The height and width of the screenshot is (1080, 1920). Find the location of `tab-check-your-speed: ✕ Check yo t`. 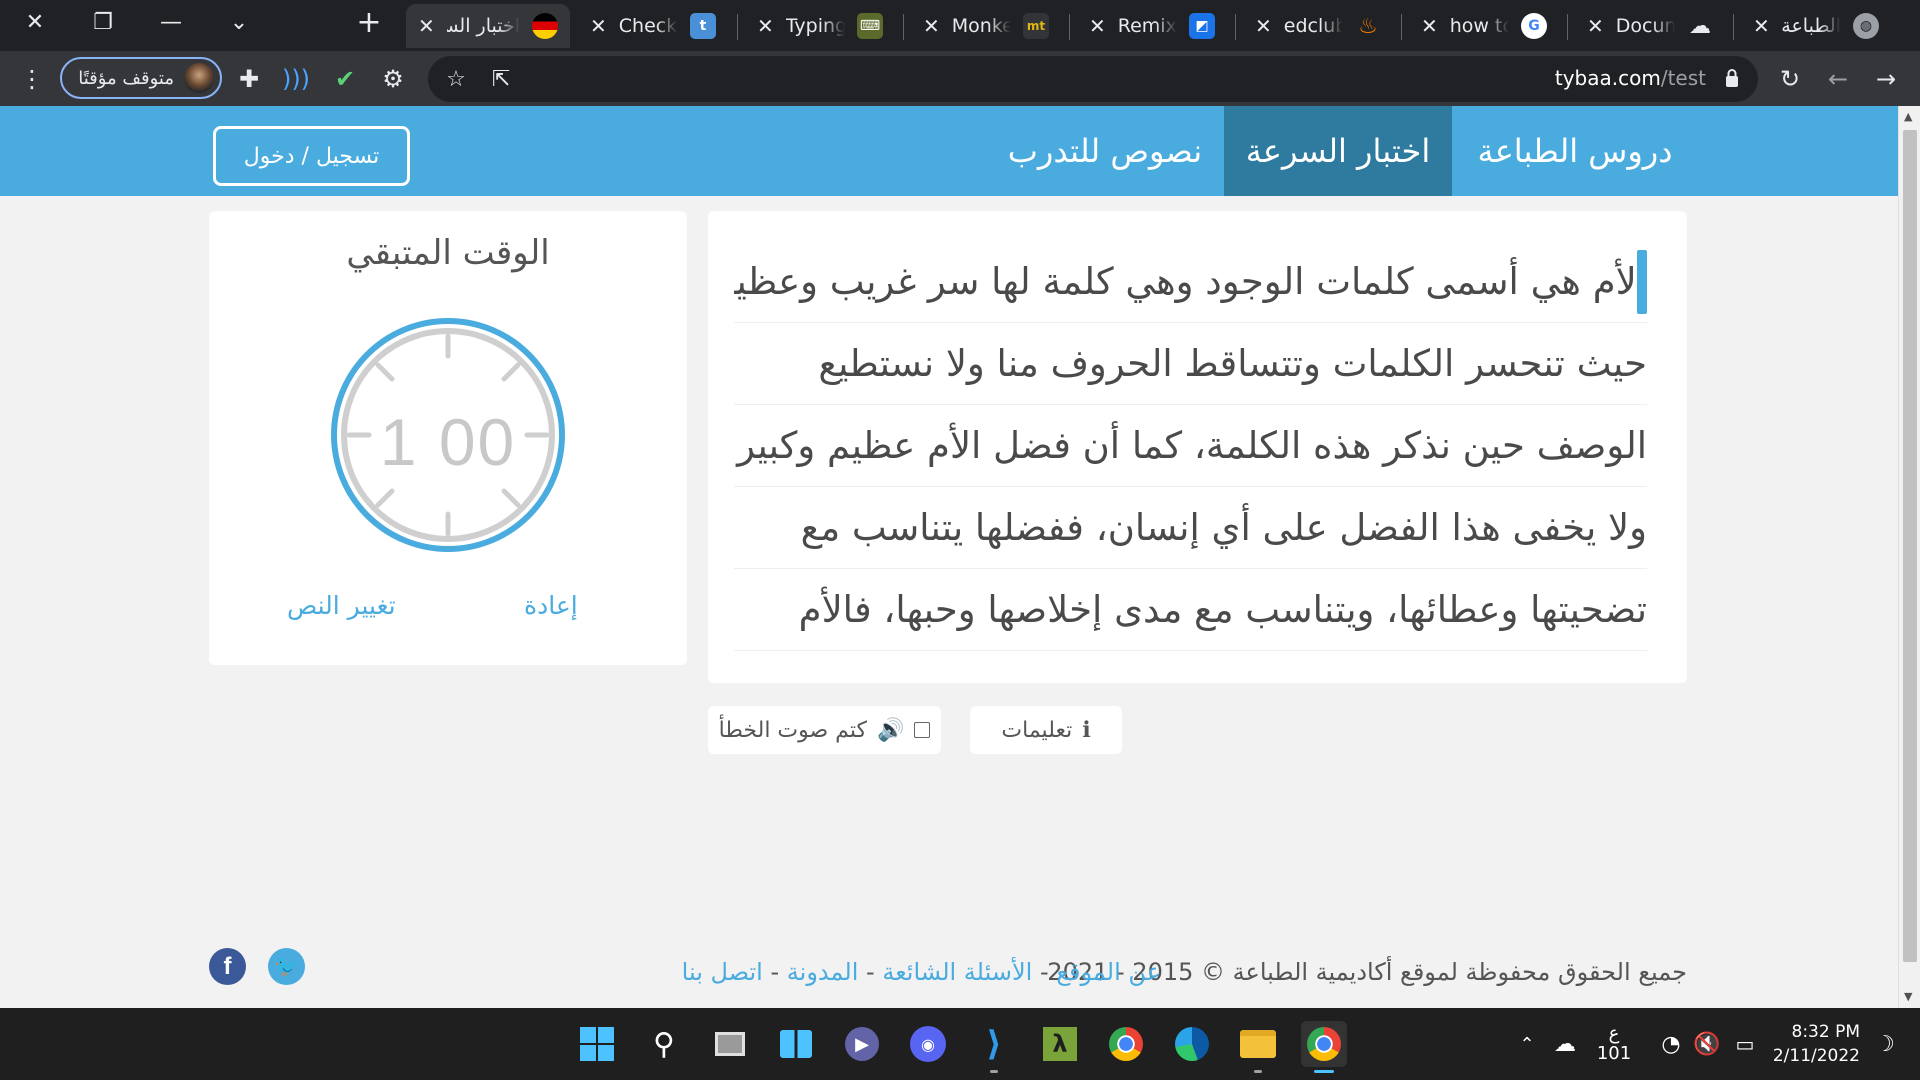

tab-check-your-speed: ✕ Check yo t is located at coordinates (653, 26).